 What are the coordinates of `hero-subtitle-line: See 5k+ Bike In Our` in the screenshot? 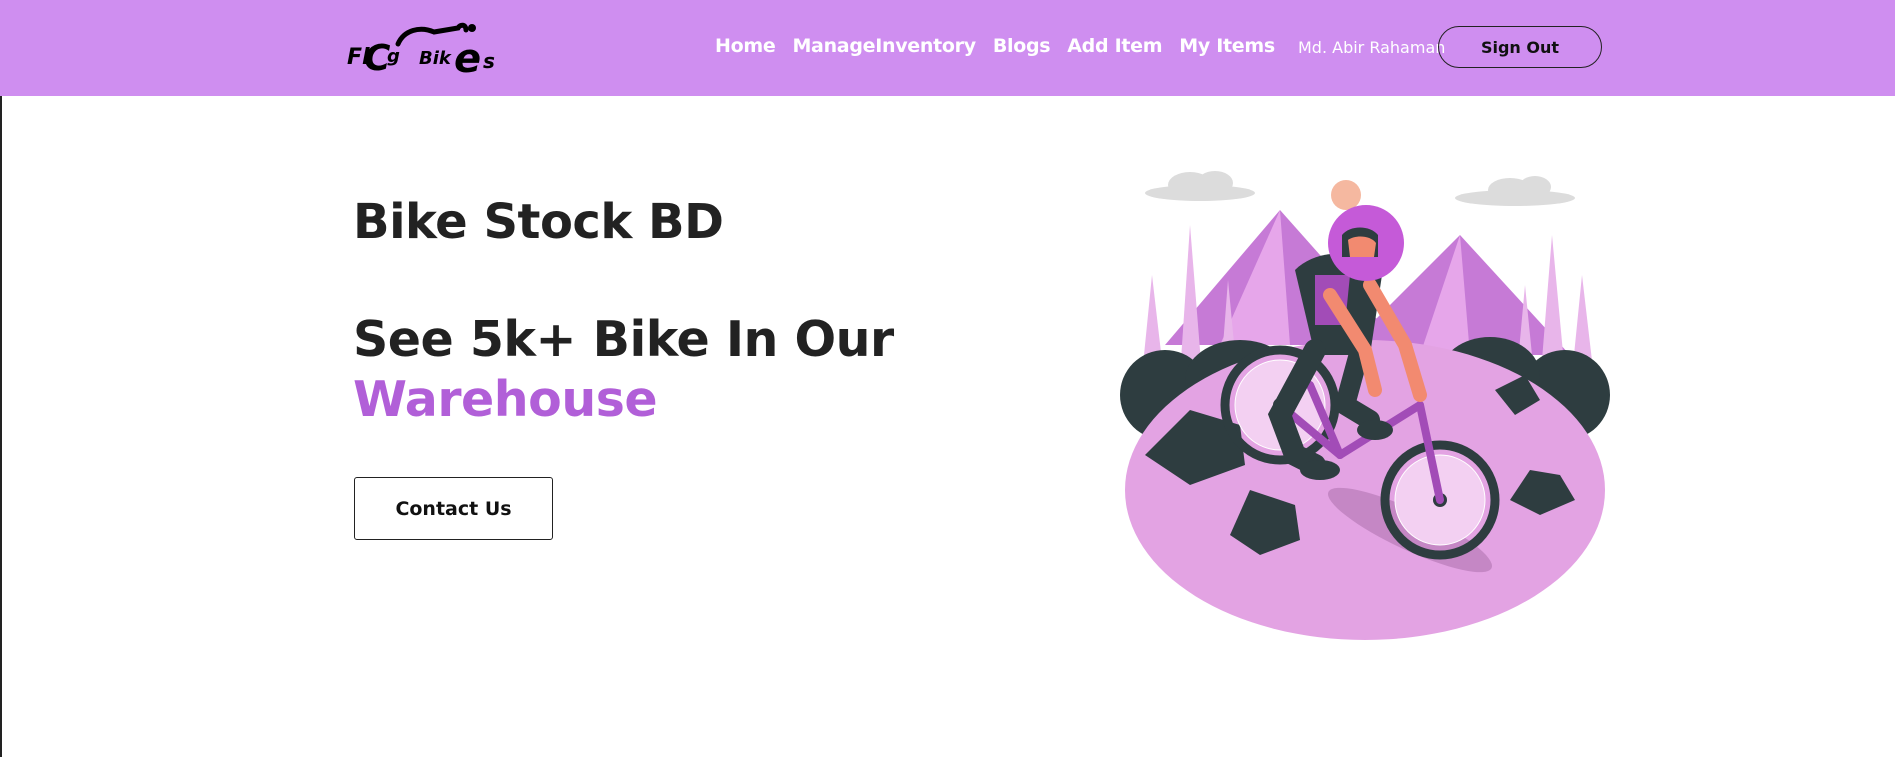 It's located at (623, 339).